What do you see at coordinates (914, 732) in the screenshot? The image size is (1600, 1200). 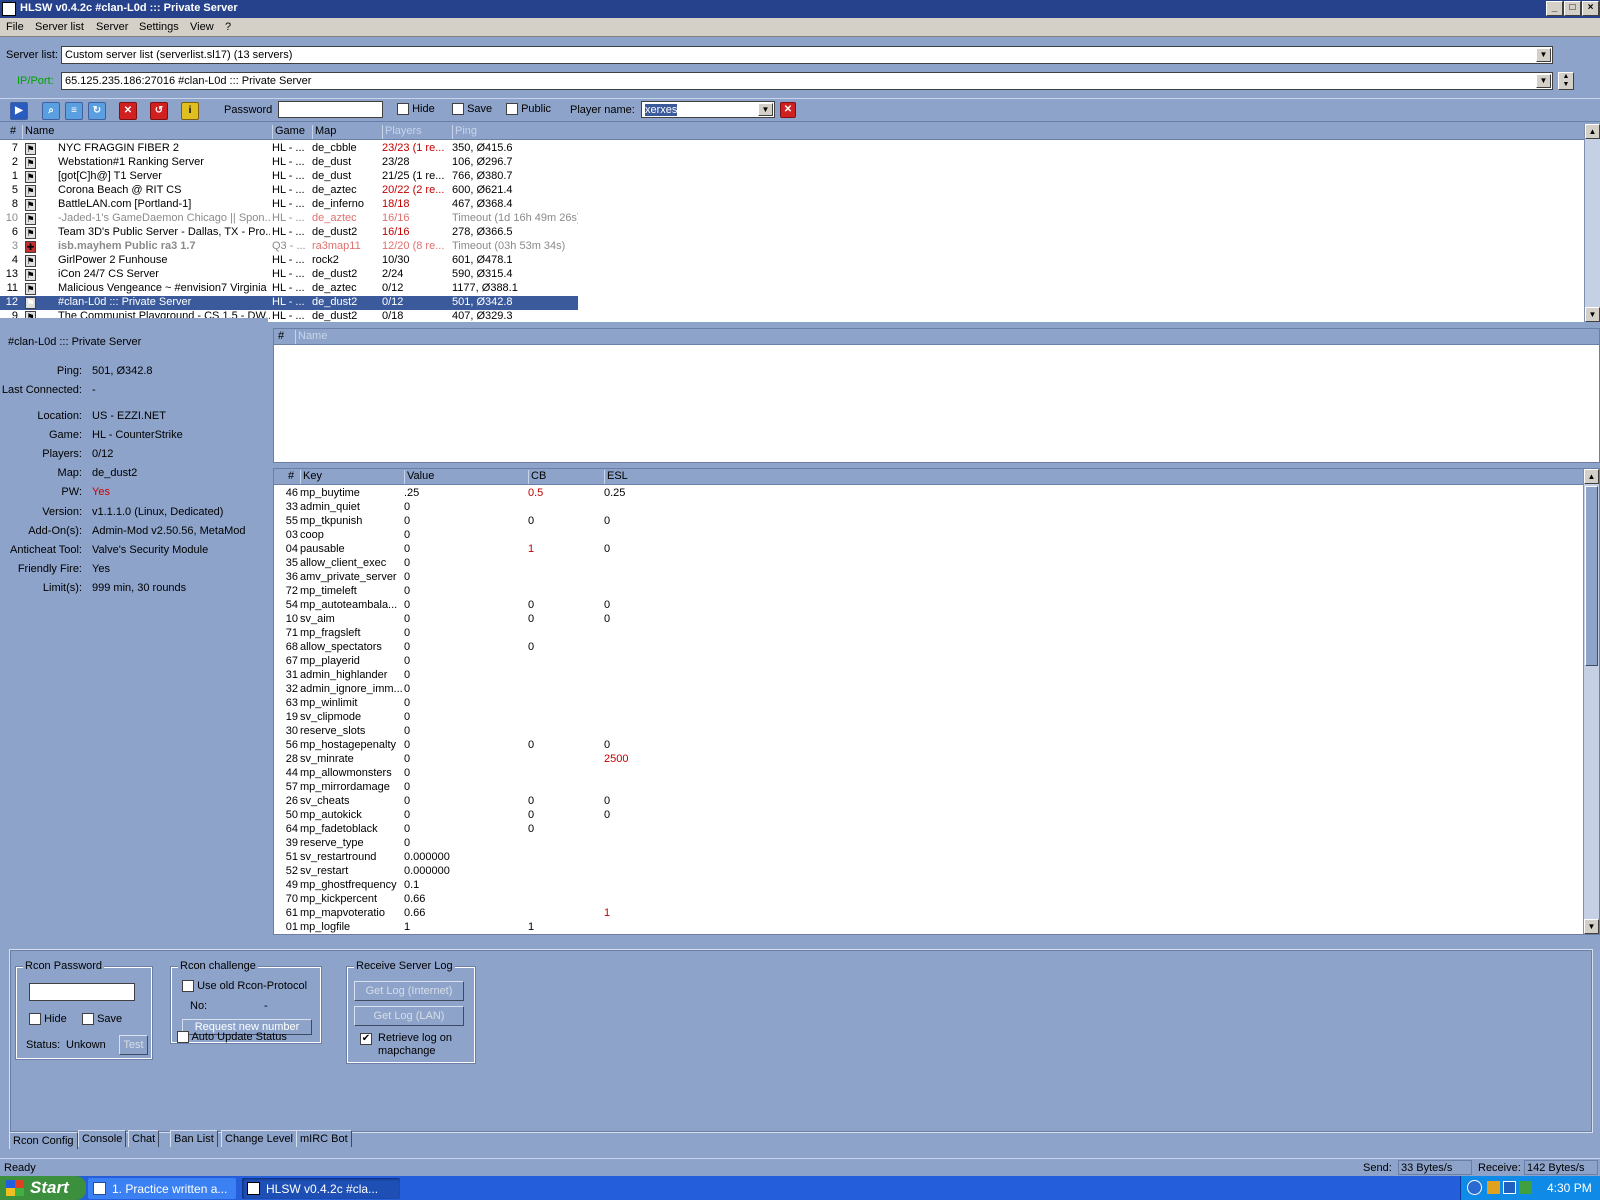 I see `rule-row: 30 reserve_slots 0` at bounding box center [914, 732].